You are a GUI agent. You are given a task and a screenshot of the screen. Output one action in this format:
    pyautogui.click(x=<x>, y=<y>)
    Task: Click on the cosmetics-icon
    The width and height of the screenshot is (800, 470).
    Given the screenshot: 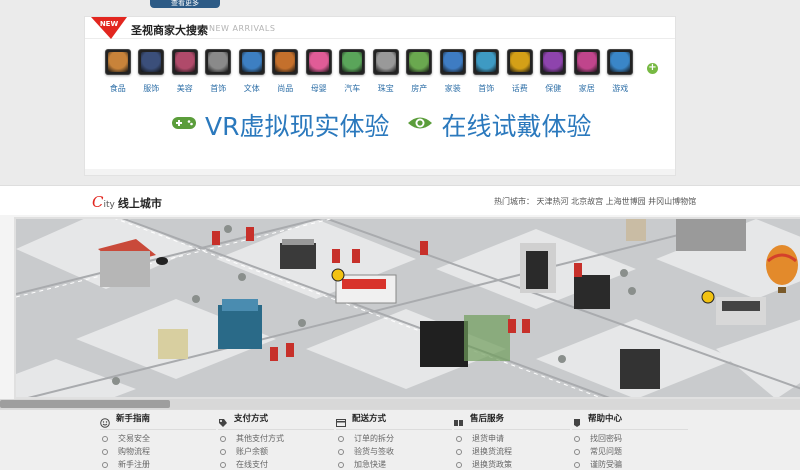 What is the action you would take?
    pyautogui.click(x=184, y=62)
    